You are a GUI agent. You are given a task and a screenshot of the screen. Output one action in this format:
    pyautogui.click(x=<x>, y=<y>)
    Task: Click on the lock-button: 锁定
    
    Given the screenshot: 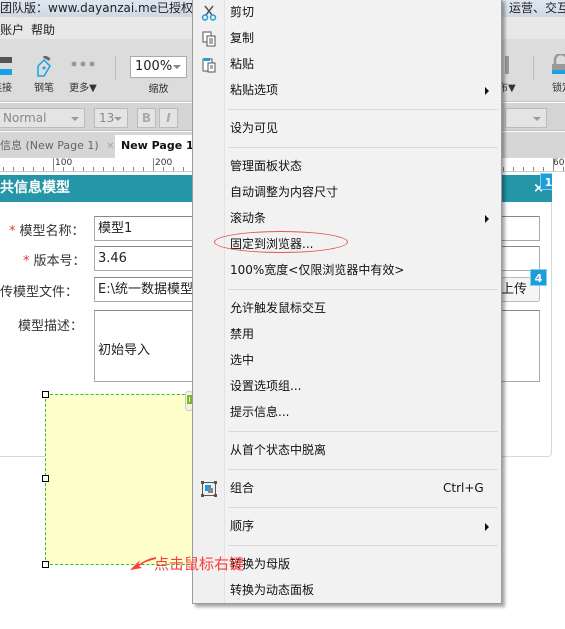 What is the action you would take?
    pyautogui.click(x=556, y=69)
    